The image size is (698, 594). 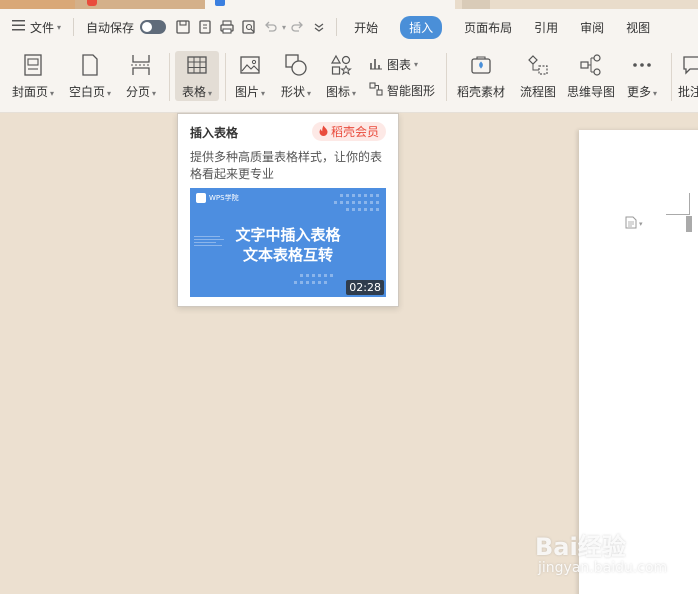 I want to click on blank-page-button: 空白页 ▾, so click(x=90, y=76).